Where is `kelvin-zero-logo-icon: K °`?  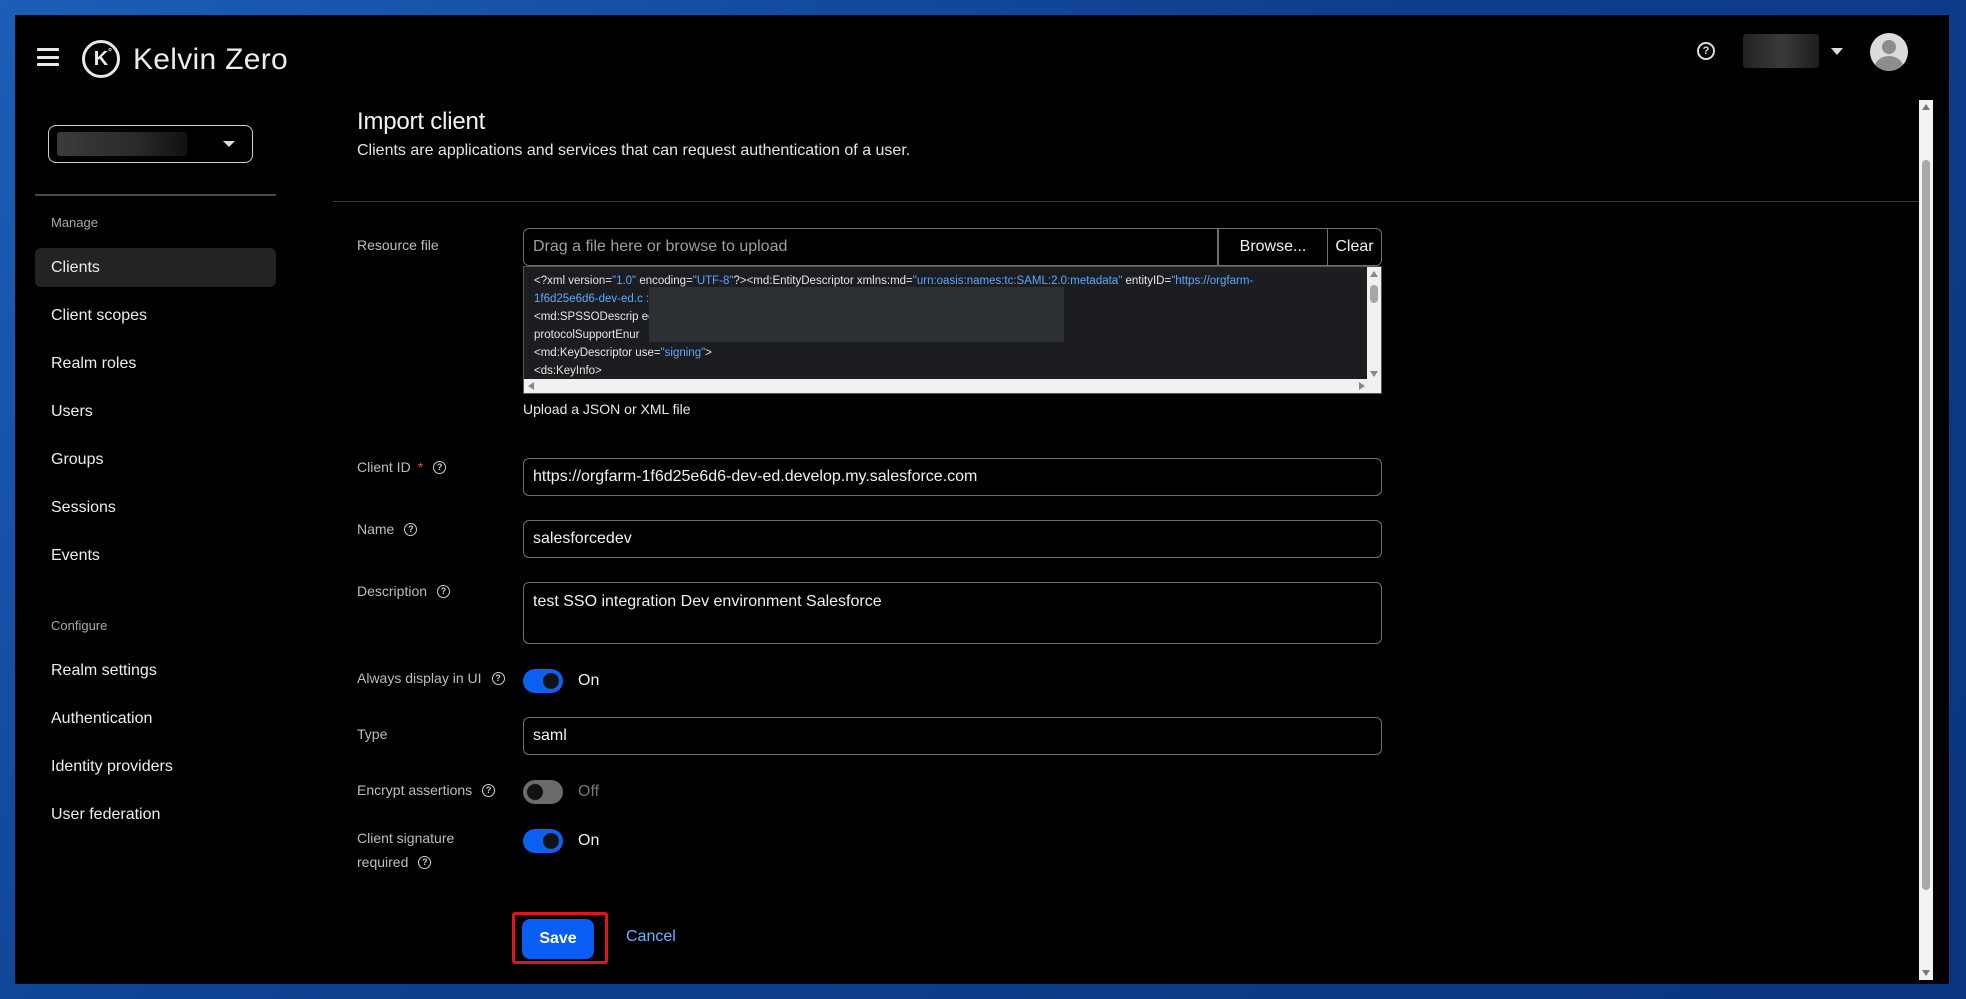 kelvin-zero-logo-icon: K ° is located at coordinates (101, 59).